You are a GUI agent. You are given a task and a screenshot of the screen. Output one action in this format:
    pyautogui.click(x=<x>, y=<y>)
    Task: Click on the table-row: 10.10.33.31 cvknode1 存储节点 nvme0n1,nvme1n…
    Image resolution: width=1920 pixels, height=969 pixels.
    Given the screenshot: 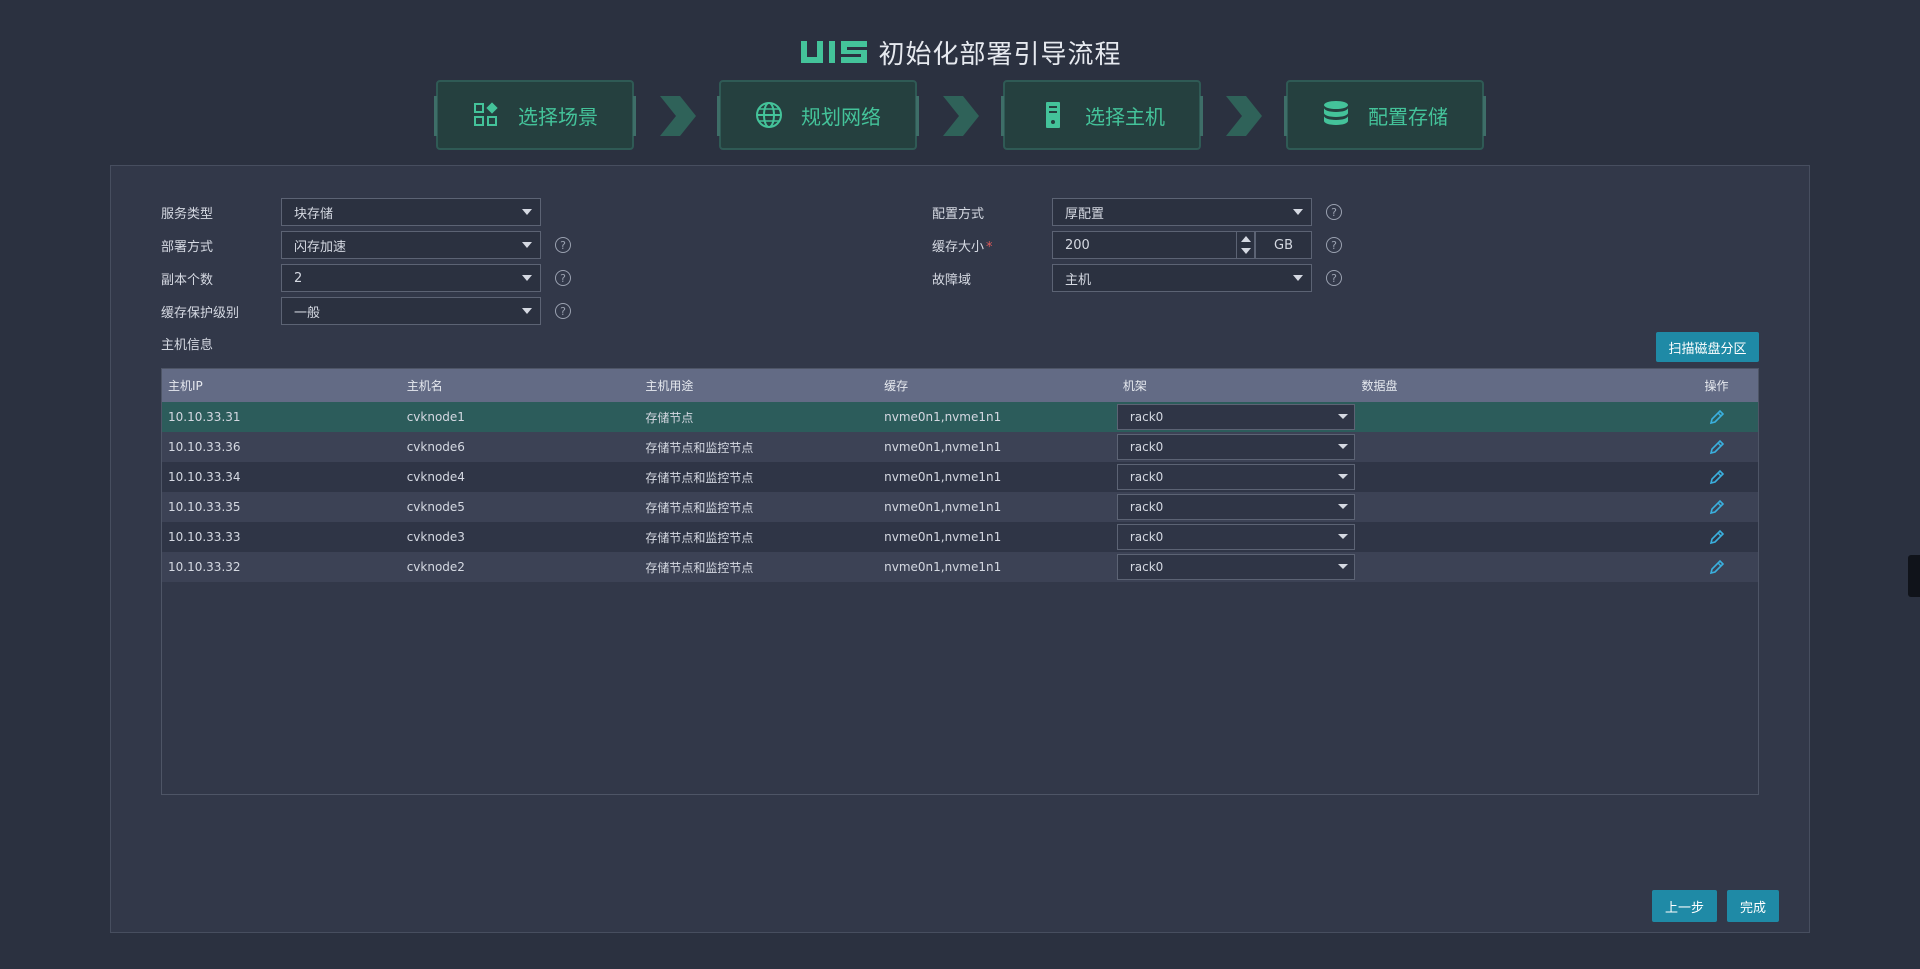 What is the action you would take?
    pyautogui.click(x=960, y=417)
    